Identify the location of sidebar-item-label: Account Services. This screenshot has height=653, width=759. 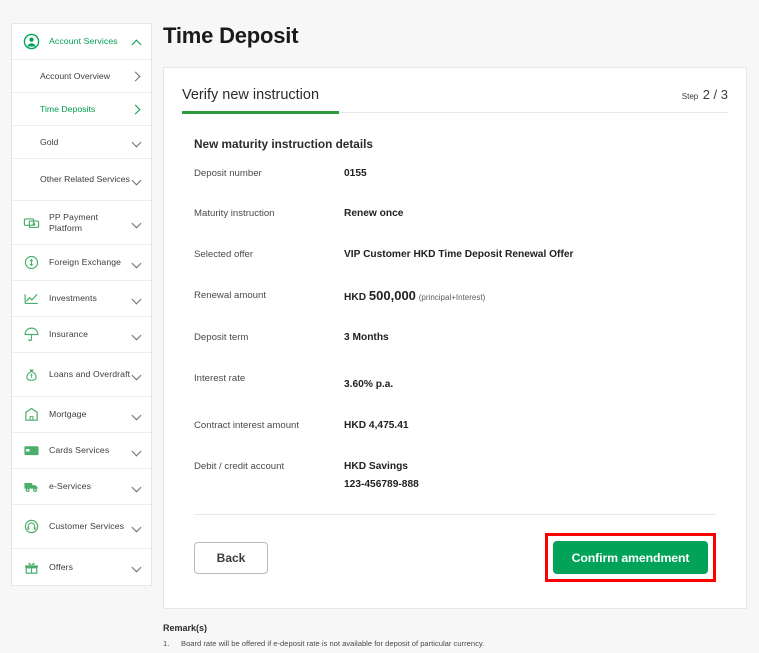
(83, 41).